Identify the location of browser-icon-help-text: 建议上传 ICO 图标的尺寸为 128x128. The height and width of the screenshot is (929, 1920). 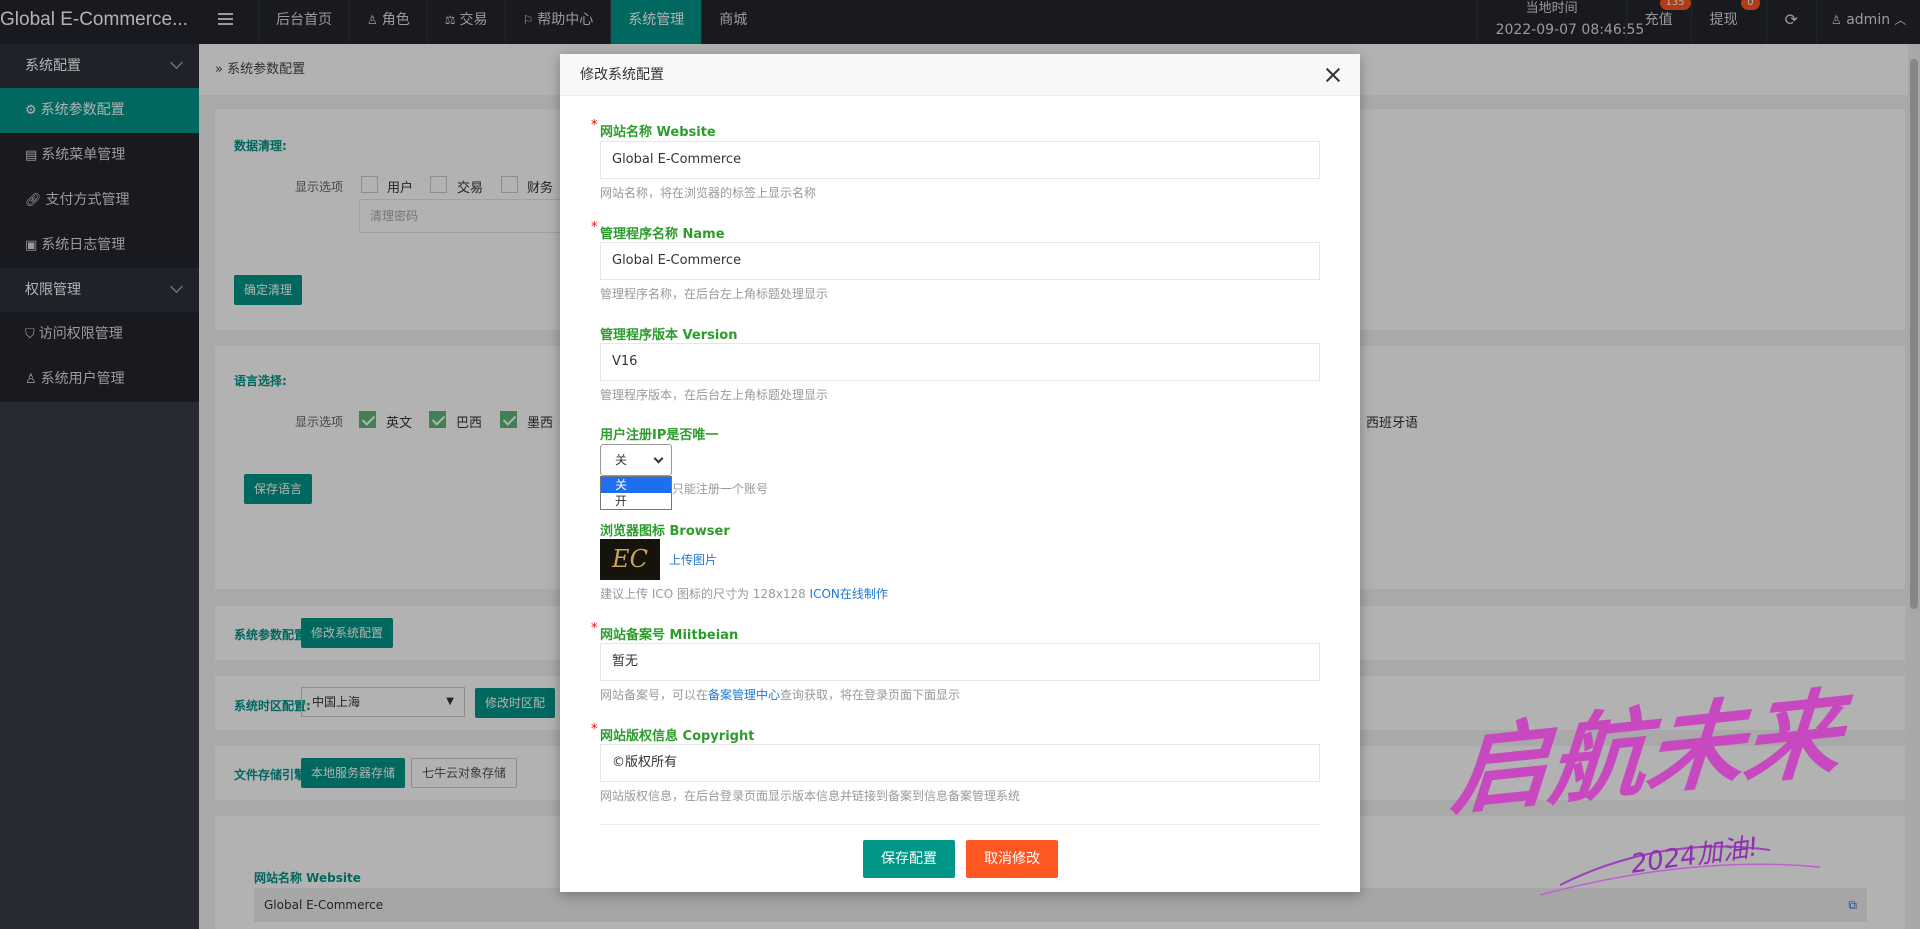
(703, 594).